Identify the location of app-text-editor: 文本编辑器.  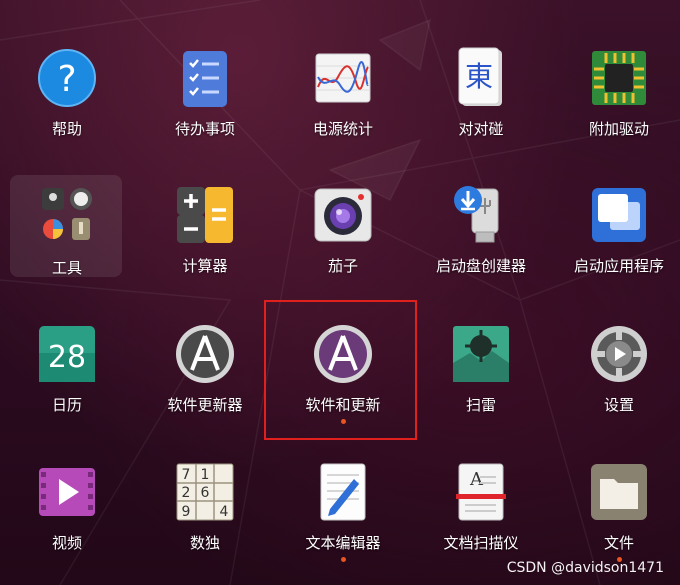
(343, 517).